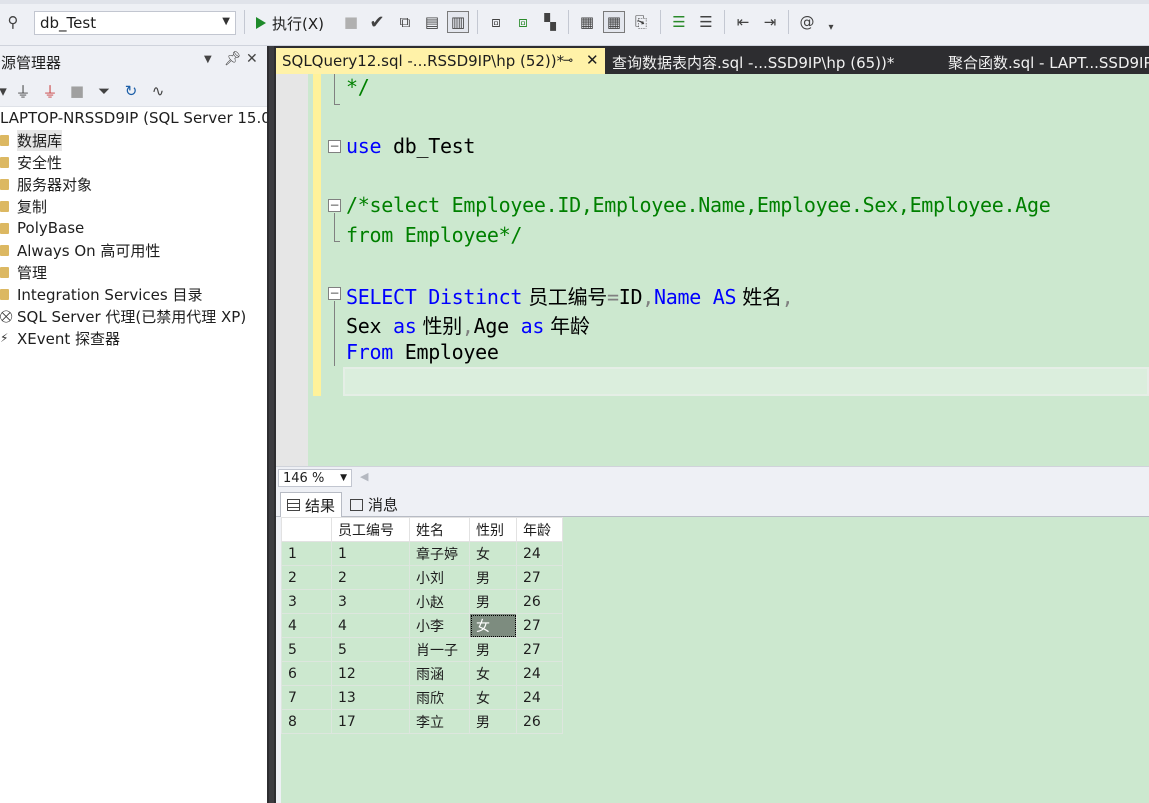  What do you see at coordinates (614, 22) in the screenshot?
I see `results-to-grid-icon: ▦` at bounding box center [614, 22].